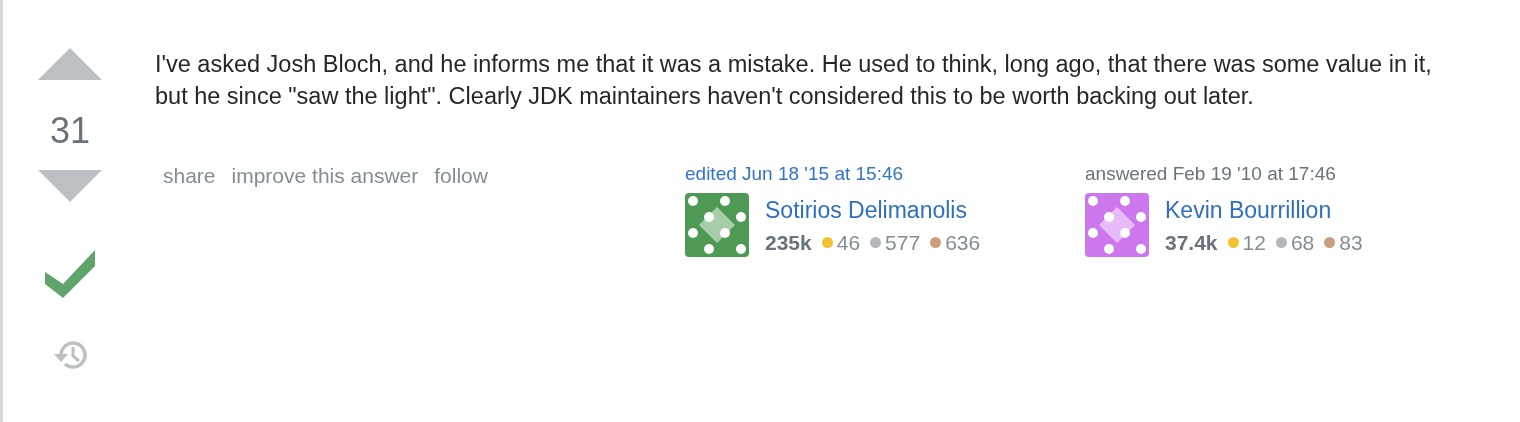 The width and height of the screenshot is (1520, 422). I want to click on user-name-link: Sotirios Delimanolis, so click(873, 209).